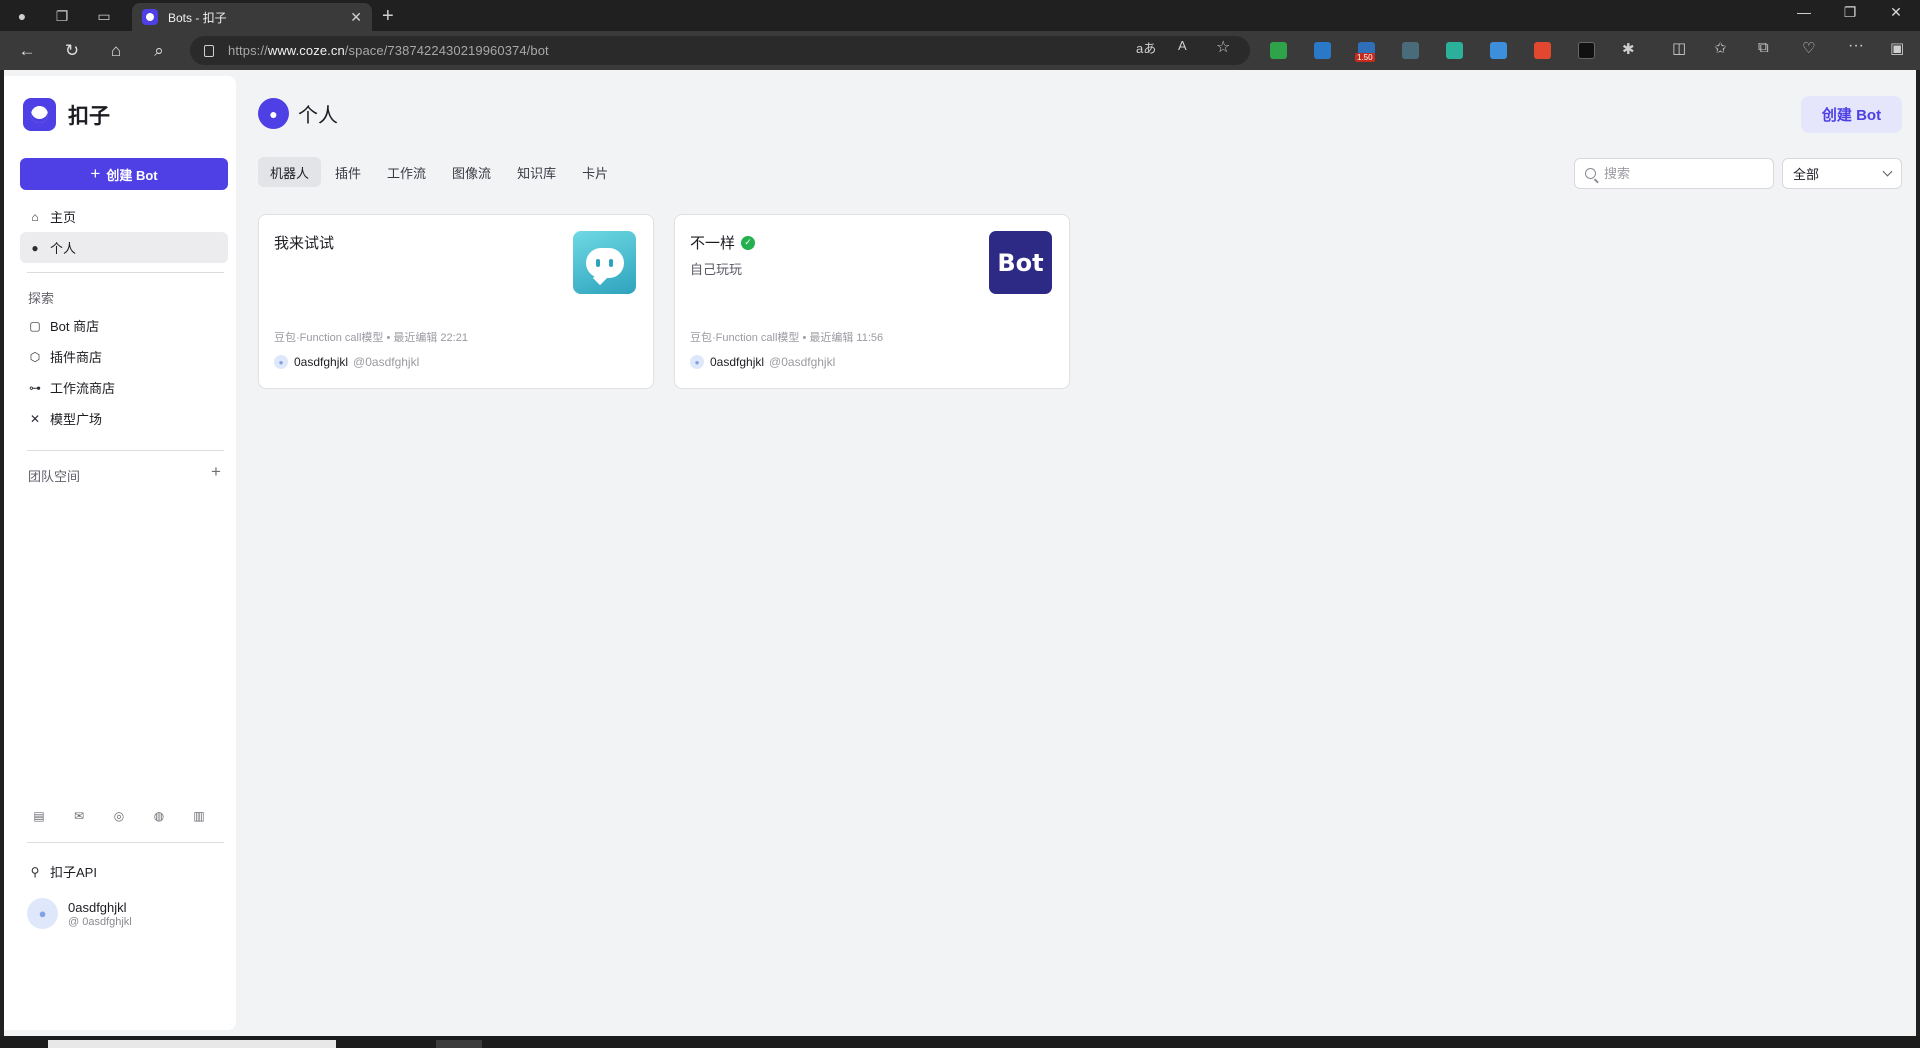  I want to click on sidebar-item-label: 工作流商店, so click(83, 388).